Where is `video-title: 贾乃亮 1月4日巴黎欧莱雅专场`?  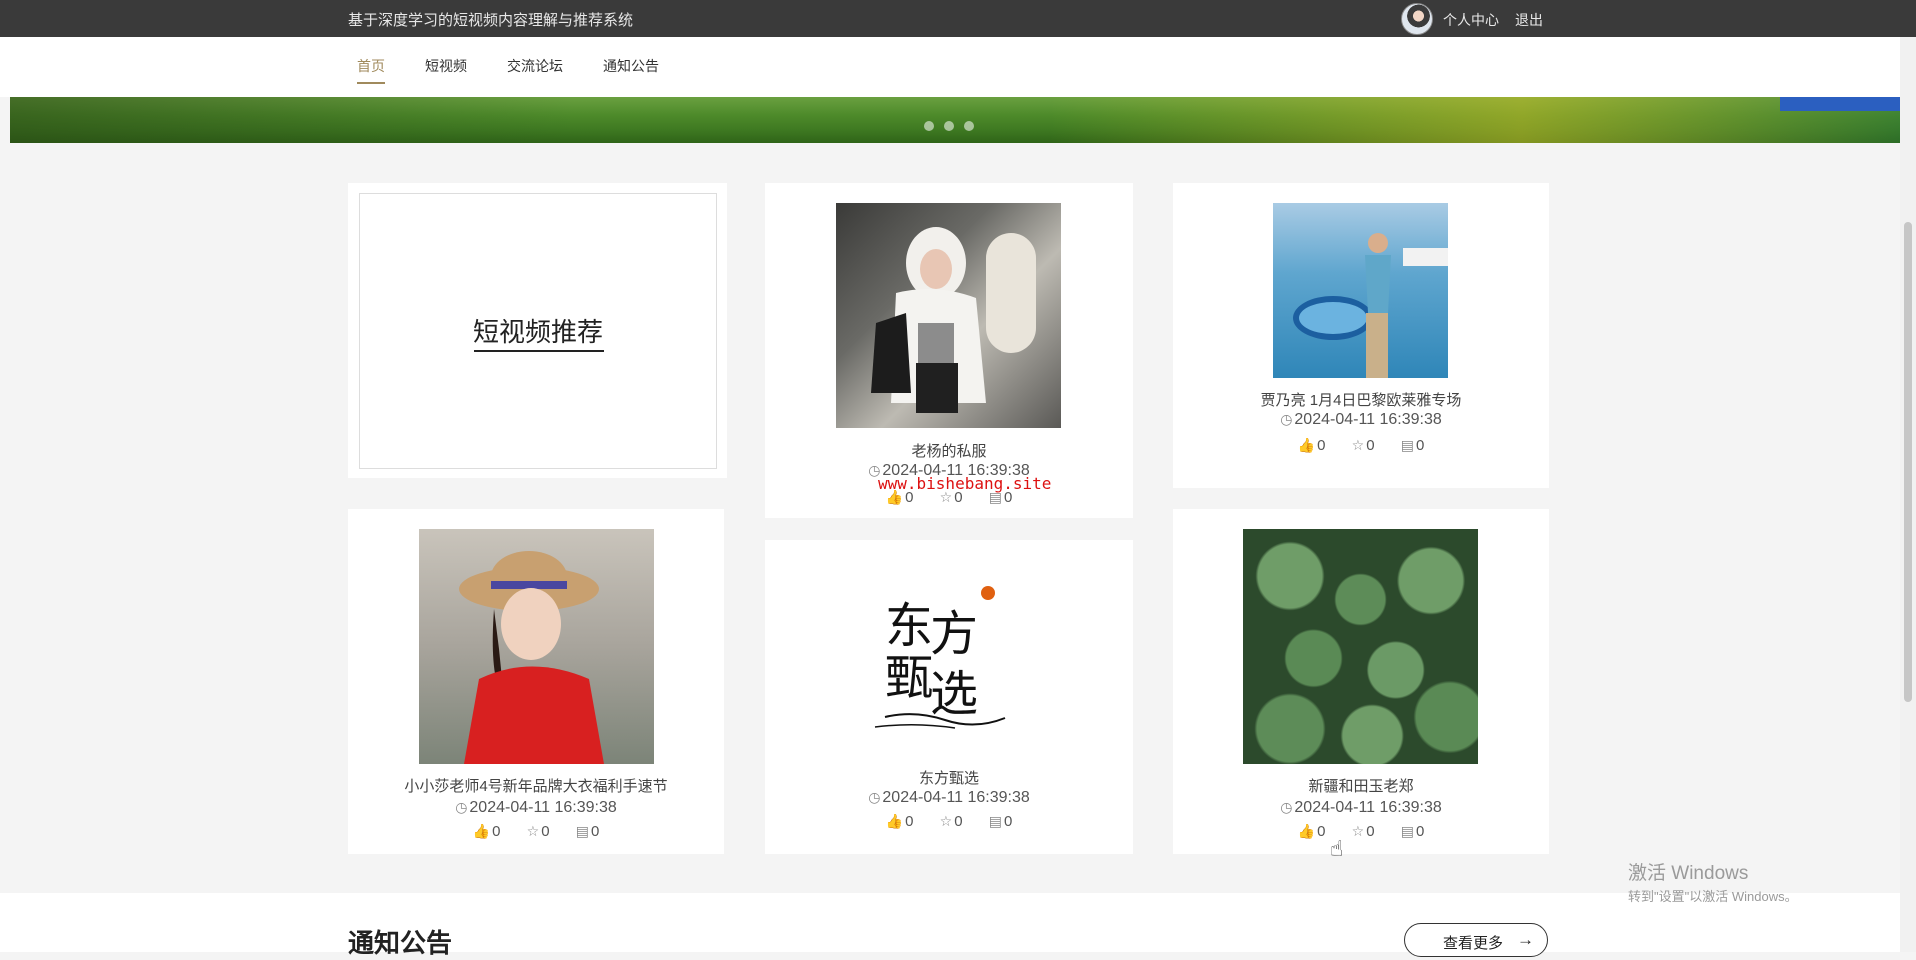 video-title: 贾乃亮 1月4日巴黎欧莱雅专场 is located at coordinates (1361, 399).